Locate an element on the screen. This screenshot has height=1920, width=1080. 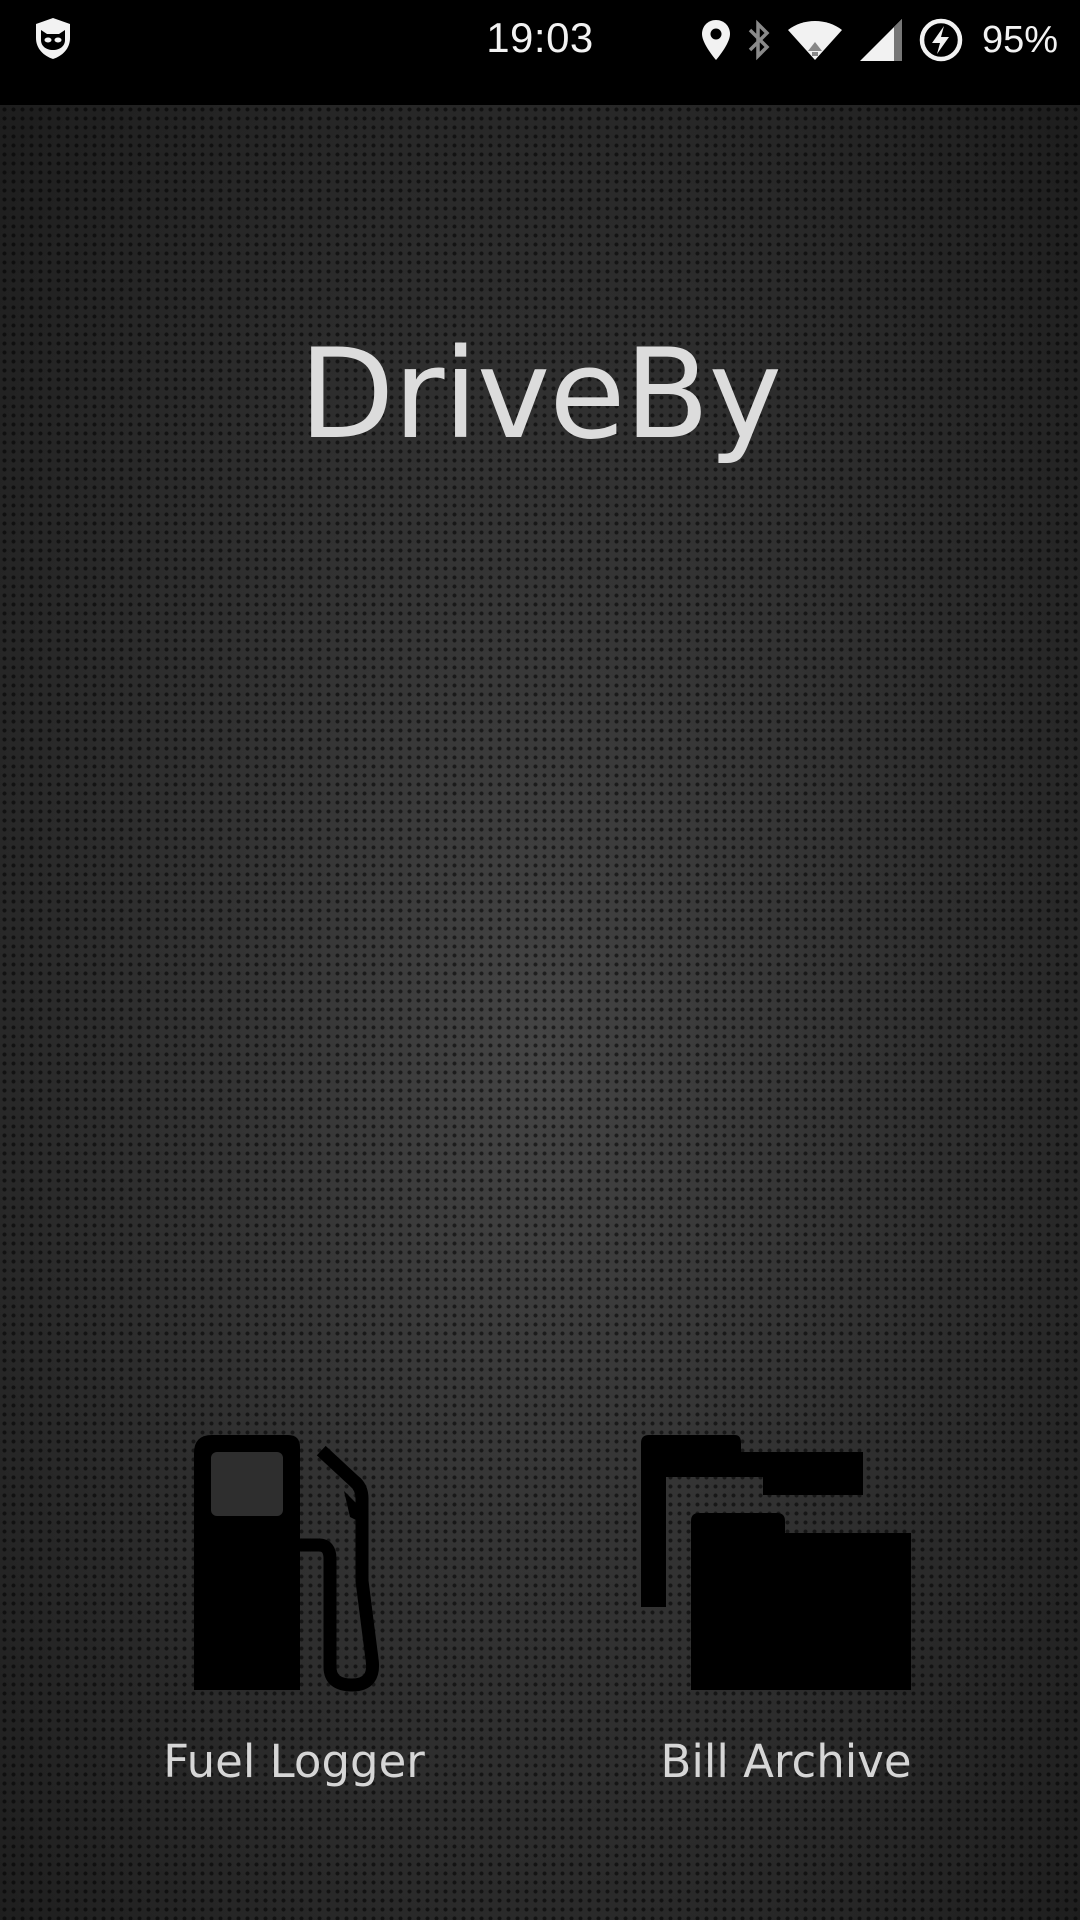
location-icon is located at coordinates (715, 40).